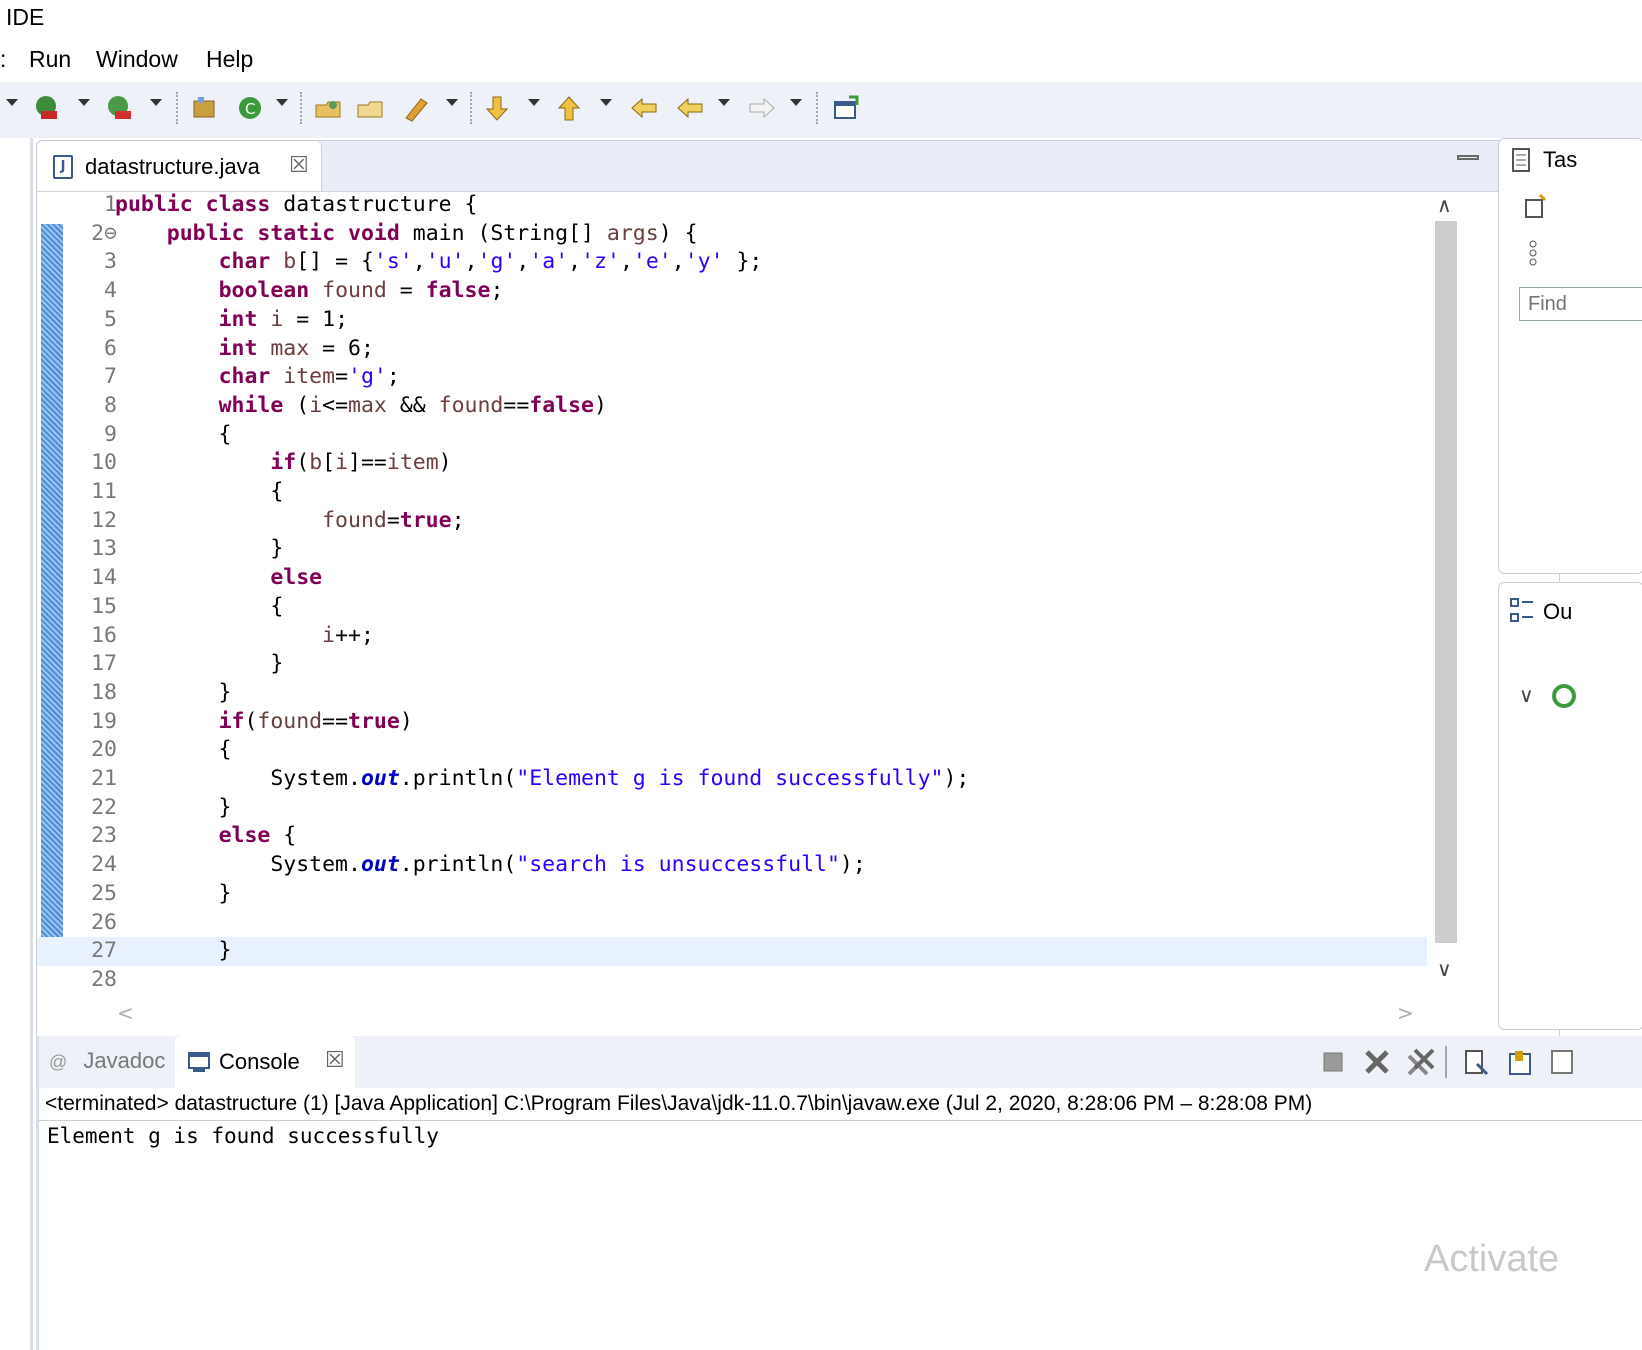  Describe the element at coordinates (250, 108) in the screenshot. I see `new-class-icon: C` at that location.